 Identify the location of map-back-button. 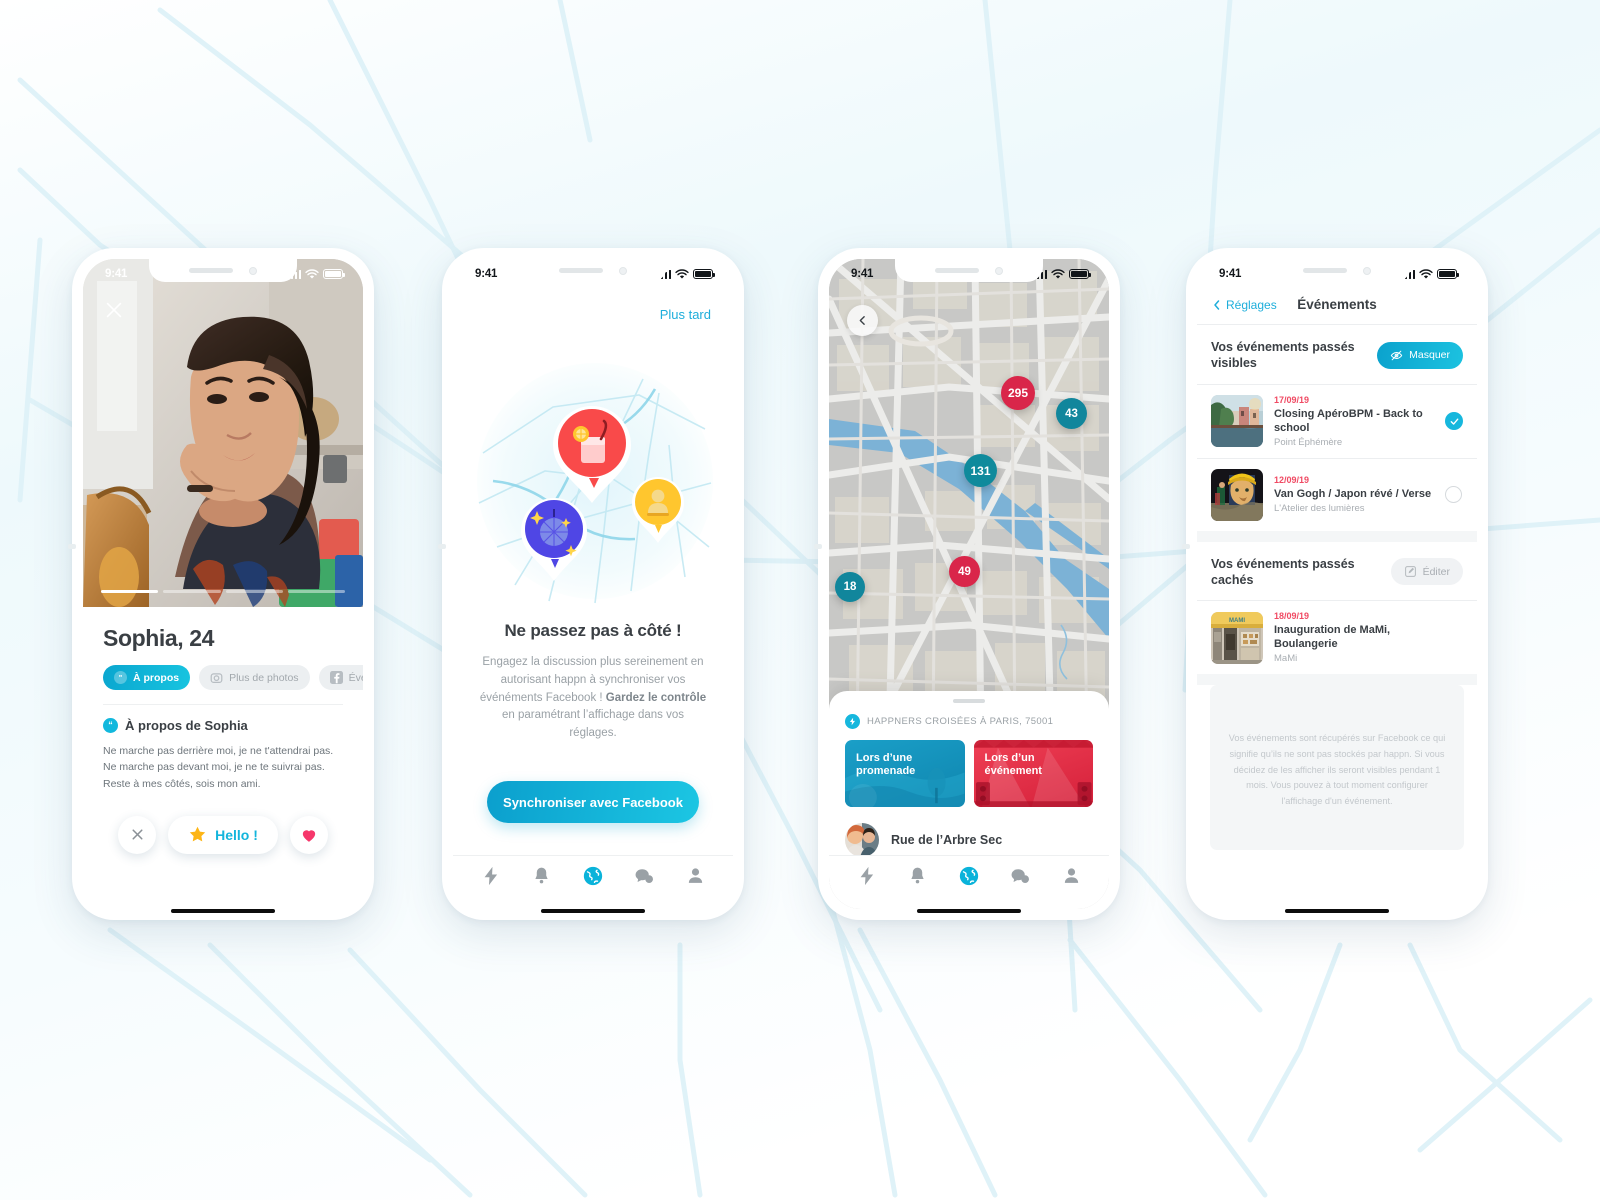
(862, 320).